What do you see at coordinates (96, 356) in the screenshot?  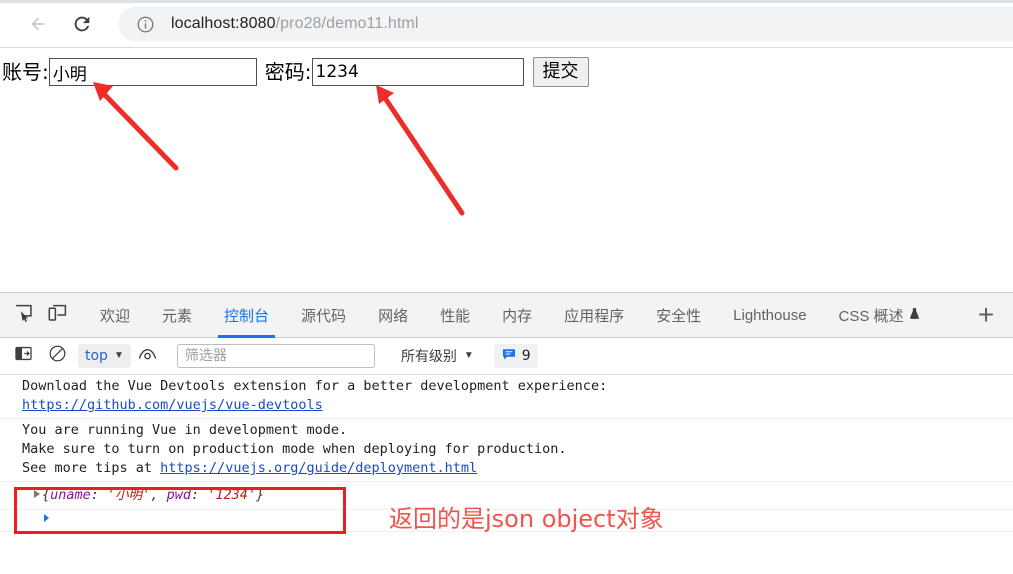 I see `execution-context-label: top` at bounding box center [96, 356].